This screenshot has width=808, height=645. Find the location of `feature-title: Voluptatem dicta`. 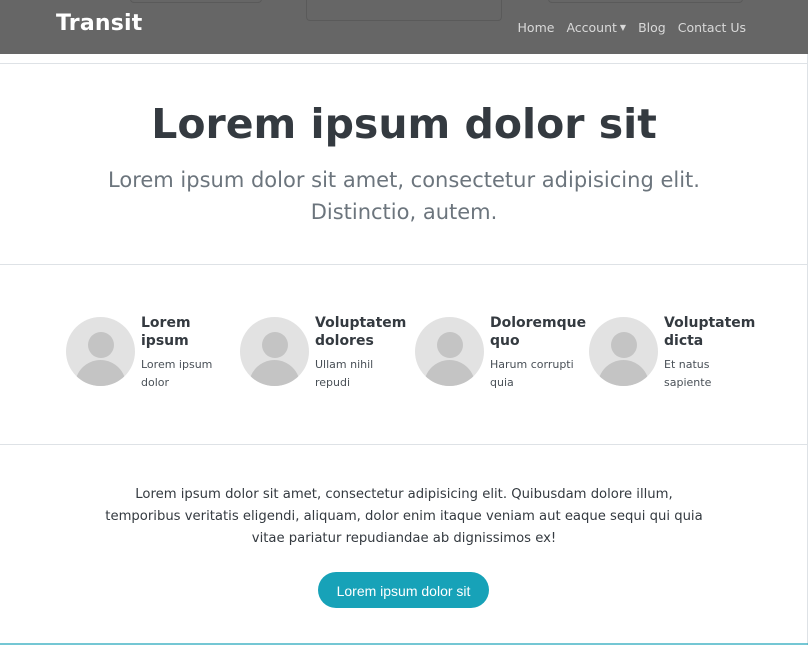

feature-title: Voluptatem dicta is located at coordinates (710, 332).